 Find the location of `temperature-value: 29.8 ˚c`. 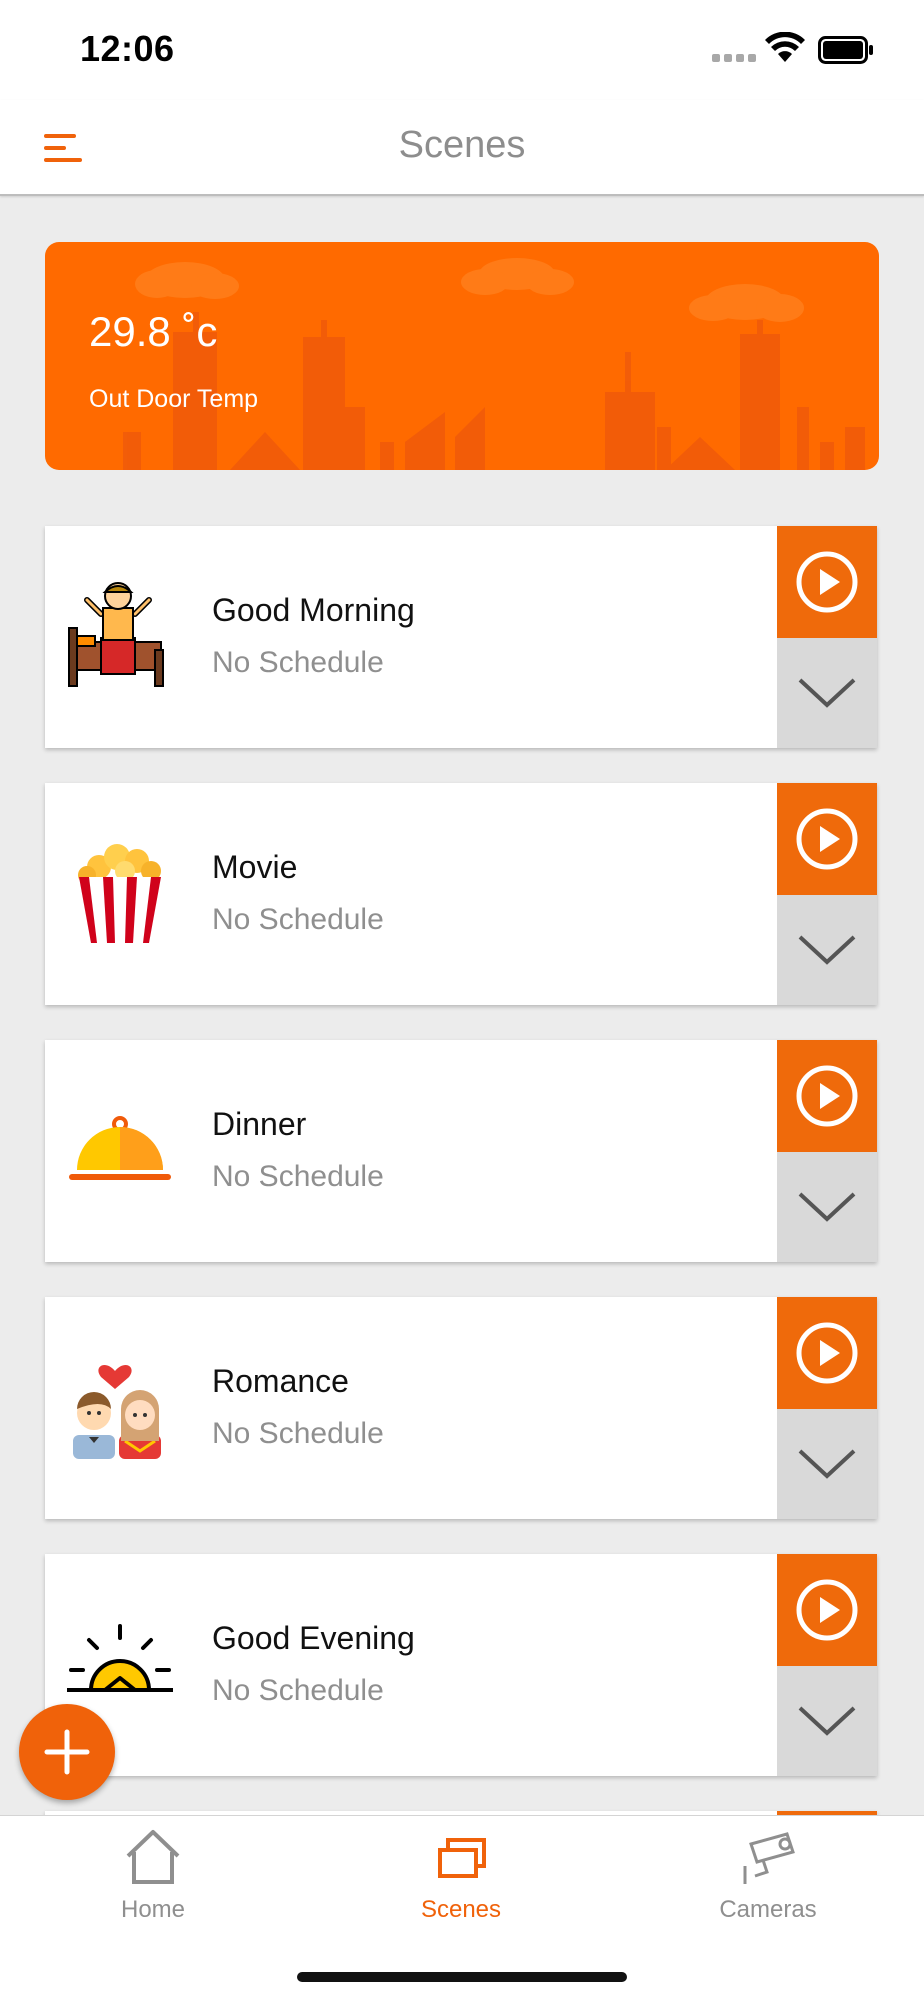

temperature-value: 29.8 ˚c is located at coordinates (153, 331).